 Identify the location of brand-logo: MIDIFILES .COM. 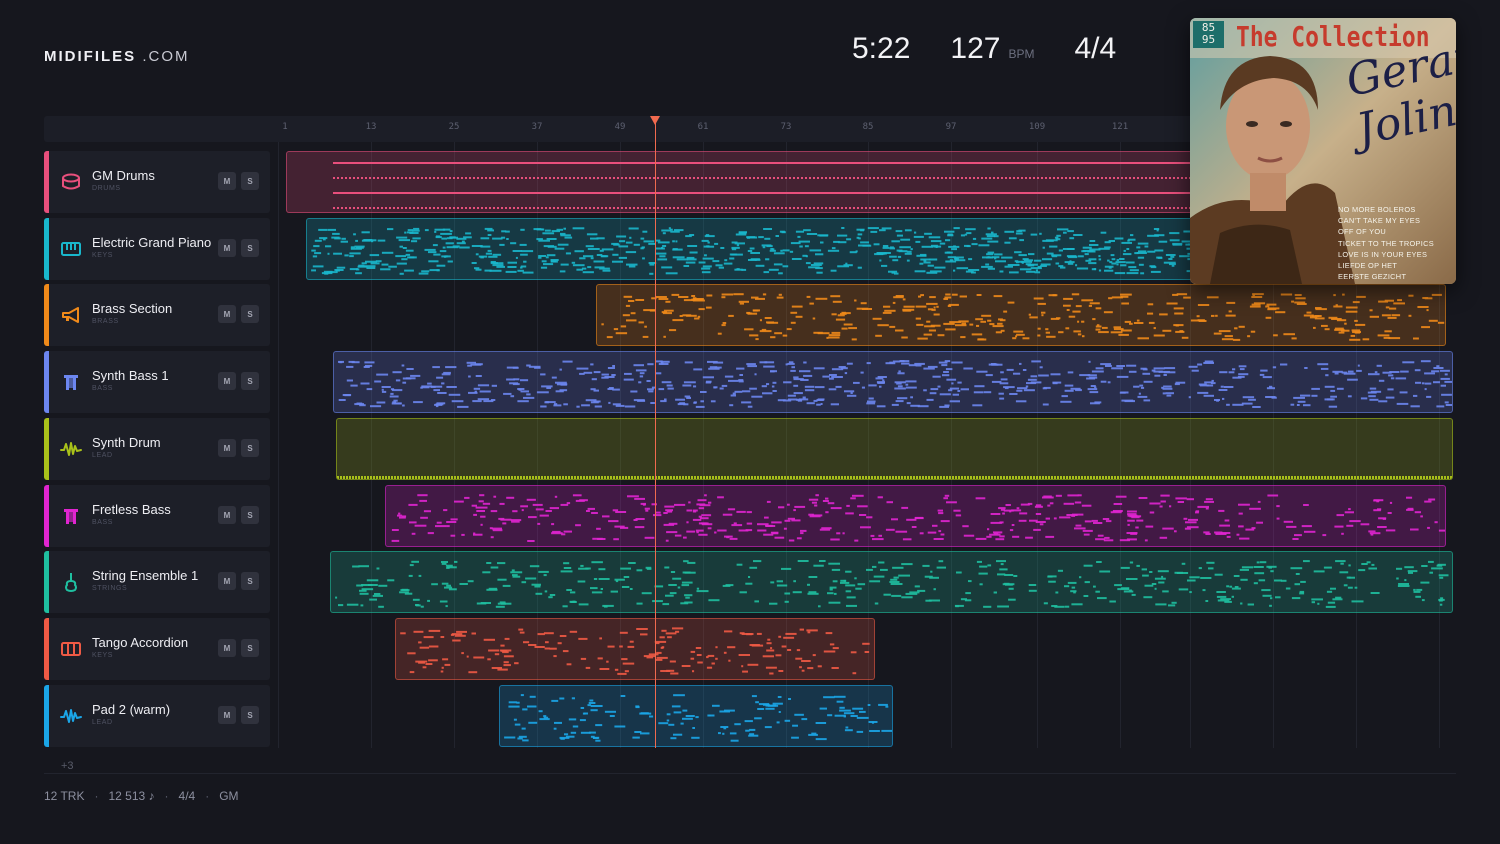
(117, 56).